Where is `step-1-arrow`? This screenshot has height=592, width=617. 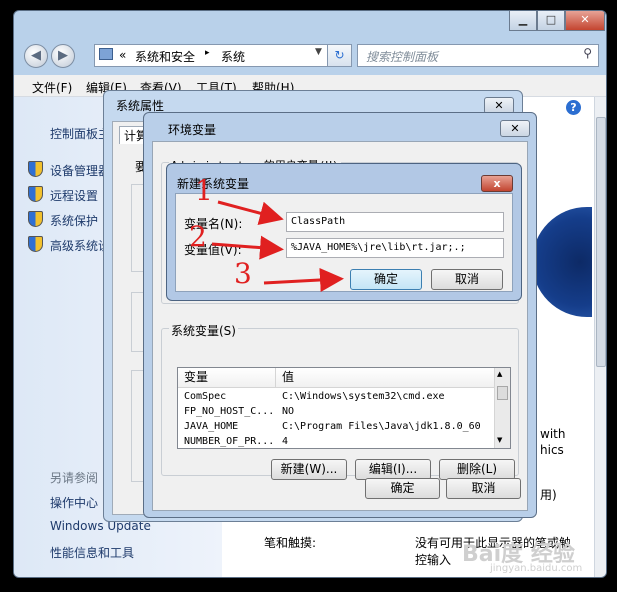 step-1-arrow is located at coordinates (250, 212).